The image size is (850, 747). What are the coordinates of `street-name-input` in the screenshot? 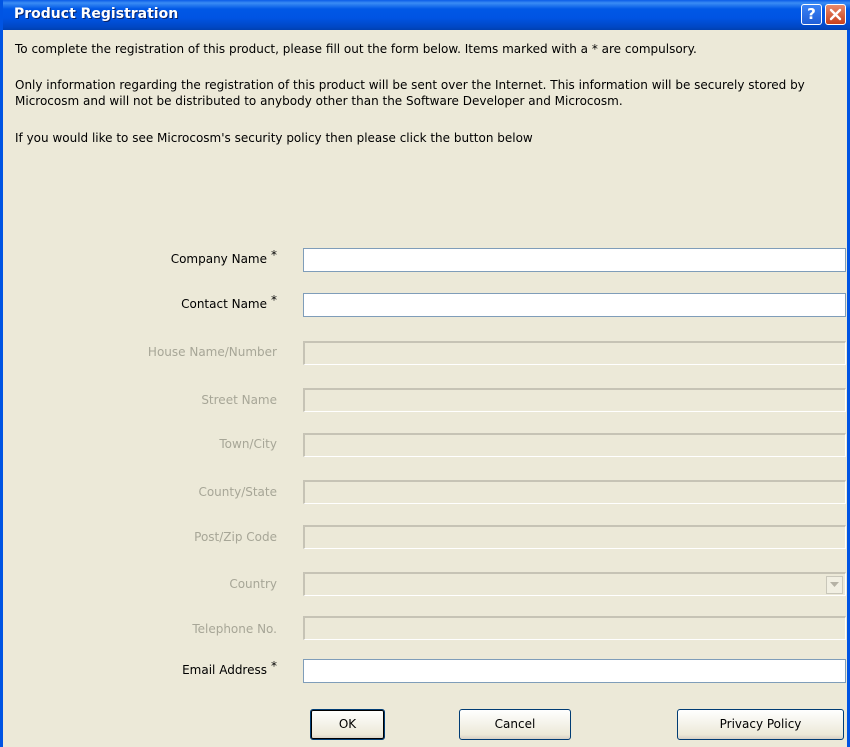 It's located at (574, 400).